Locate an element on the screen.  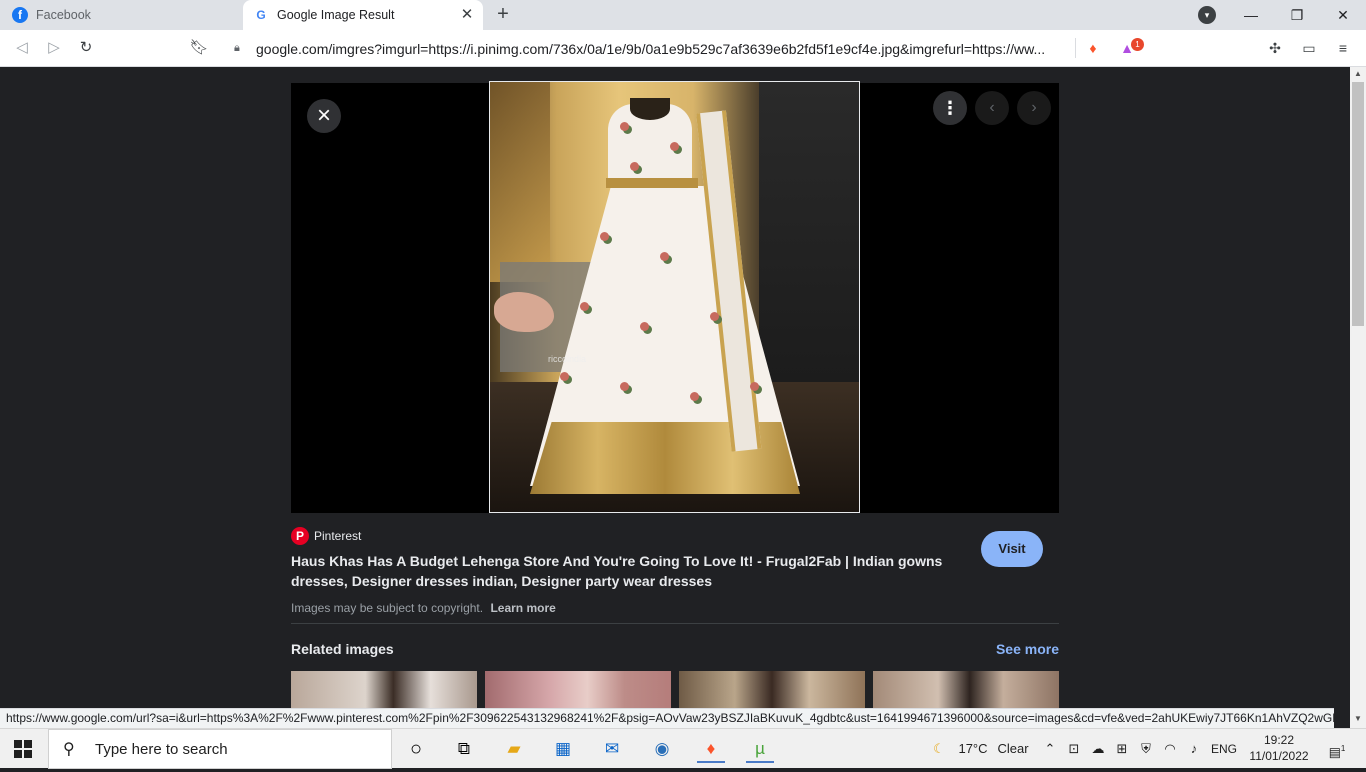
image-watermark: riccoindia is located at coordinates (567, 359).